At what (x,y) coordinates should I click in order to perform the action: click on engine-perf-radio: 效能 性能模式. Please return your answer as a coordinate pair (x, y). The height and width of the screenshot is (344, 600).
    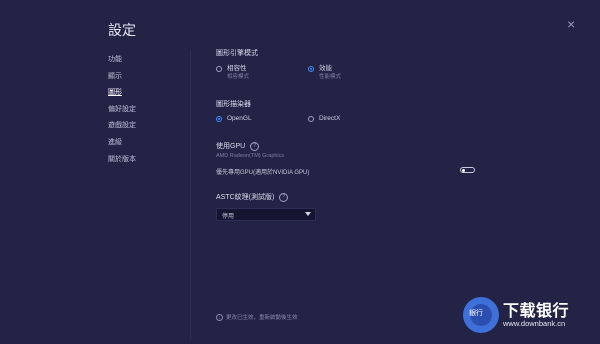
    Looking at the image, I should click on (324, 73).